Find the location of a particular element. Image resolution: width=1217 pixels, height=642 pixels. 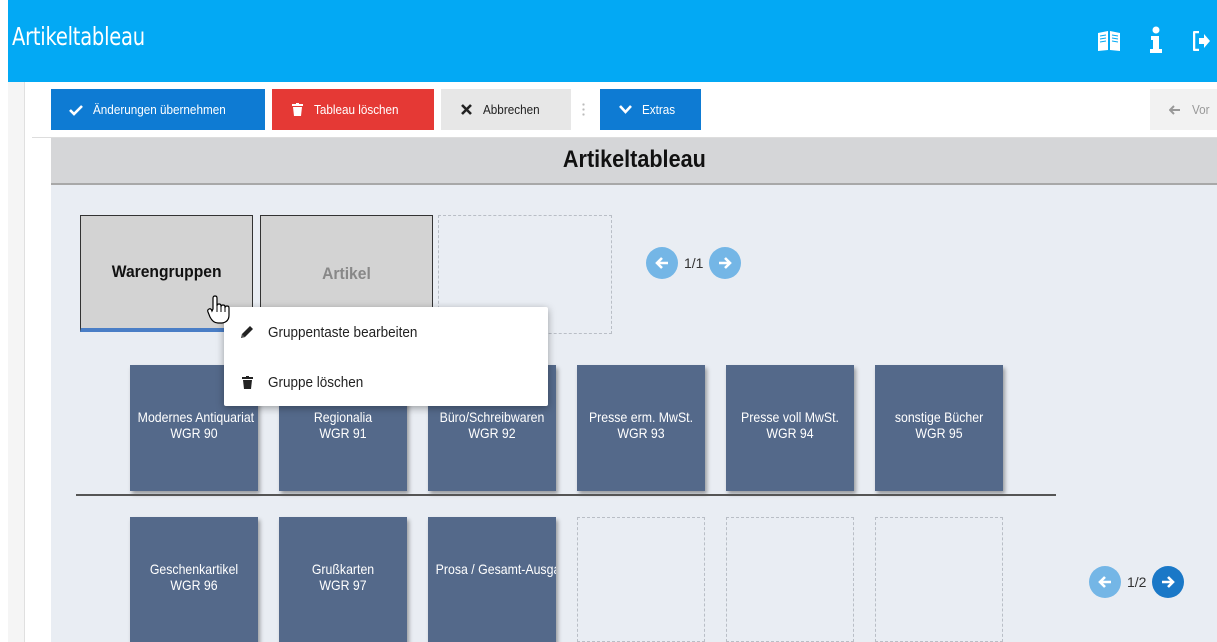

app-header: Artikeltableau is located at coordinates (612, 41).